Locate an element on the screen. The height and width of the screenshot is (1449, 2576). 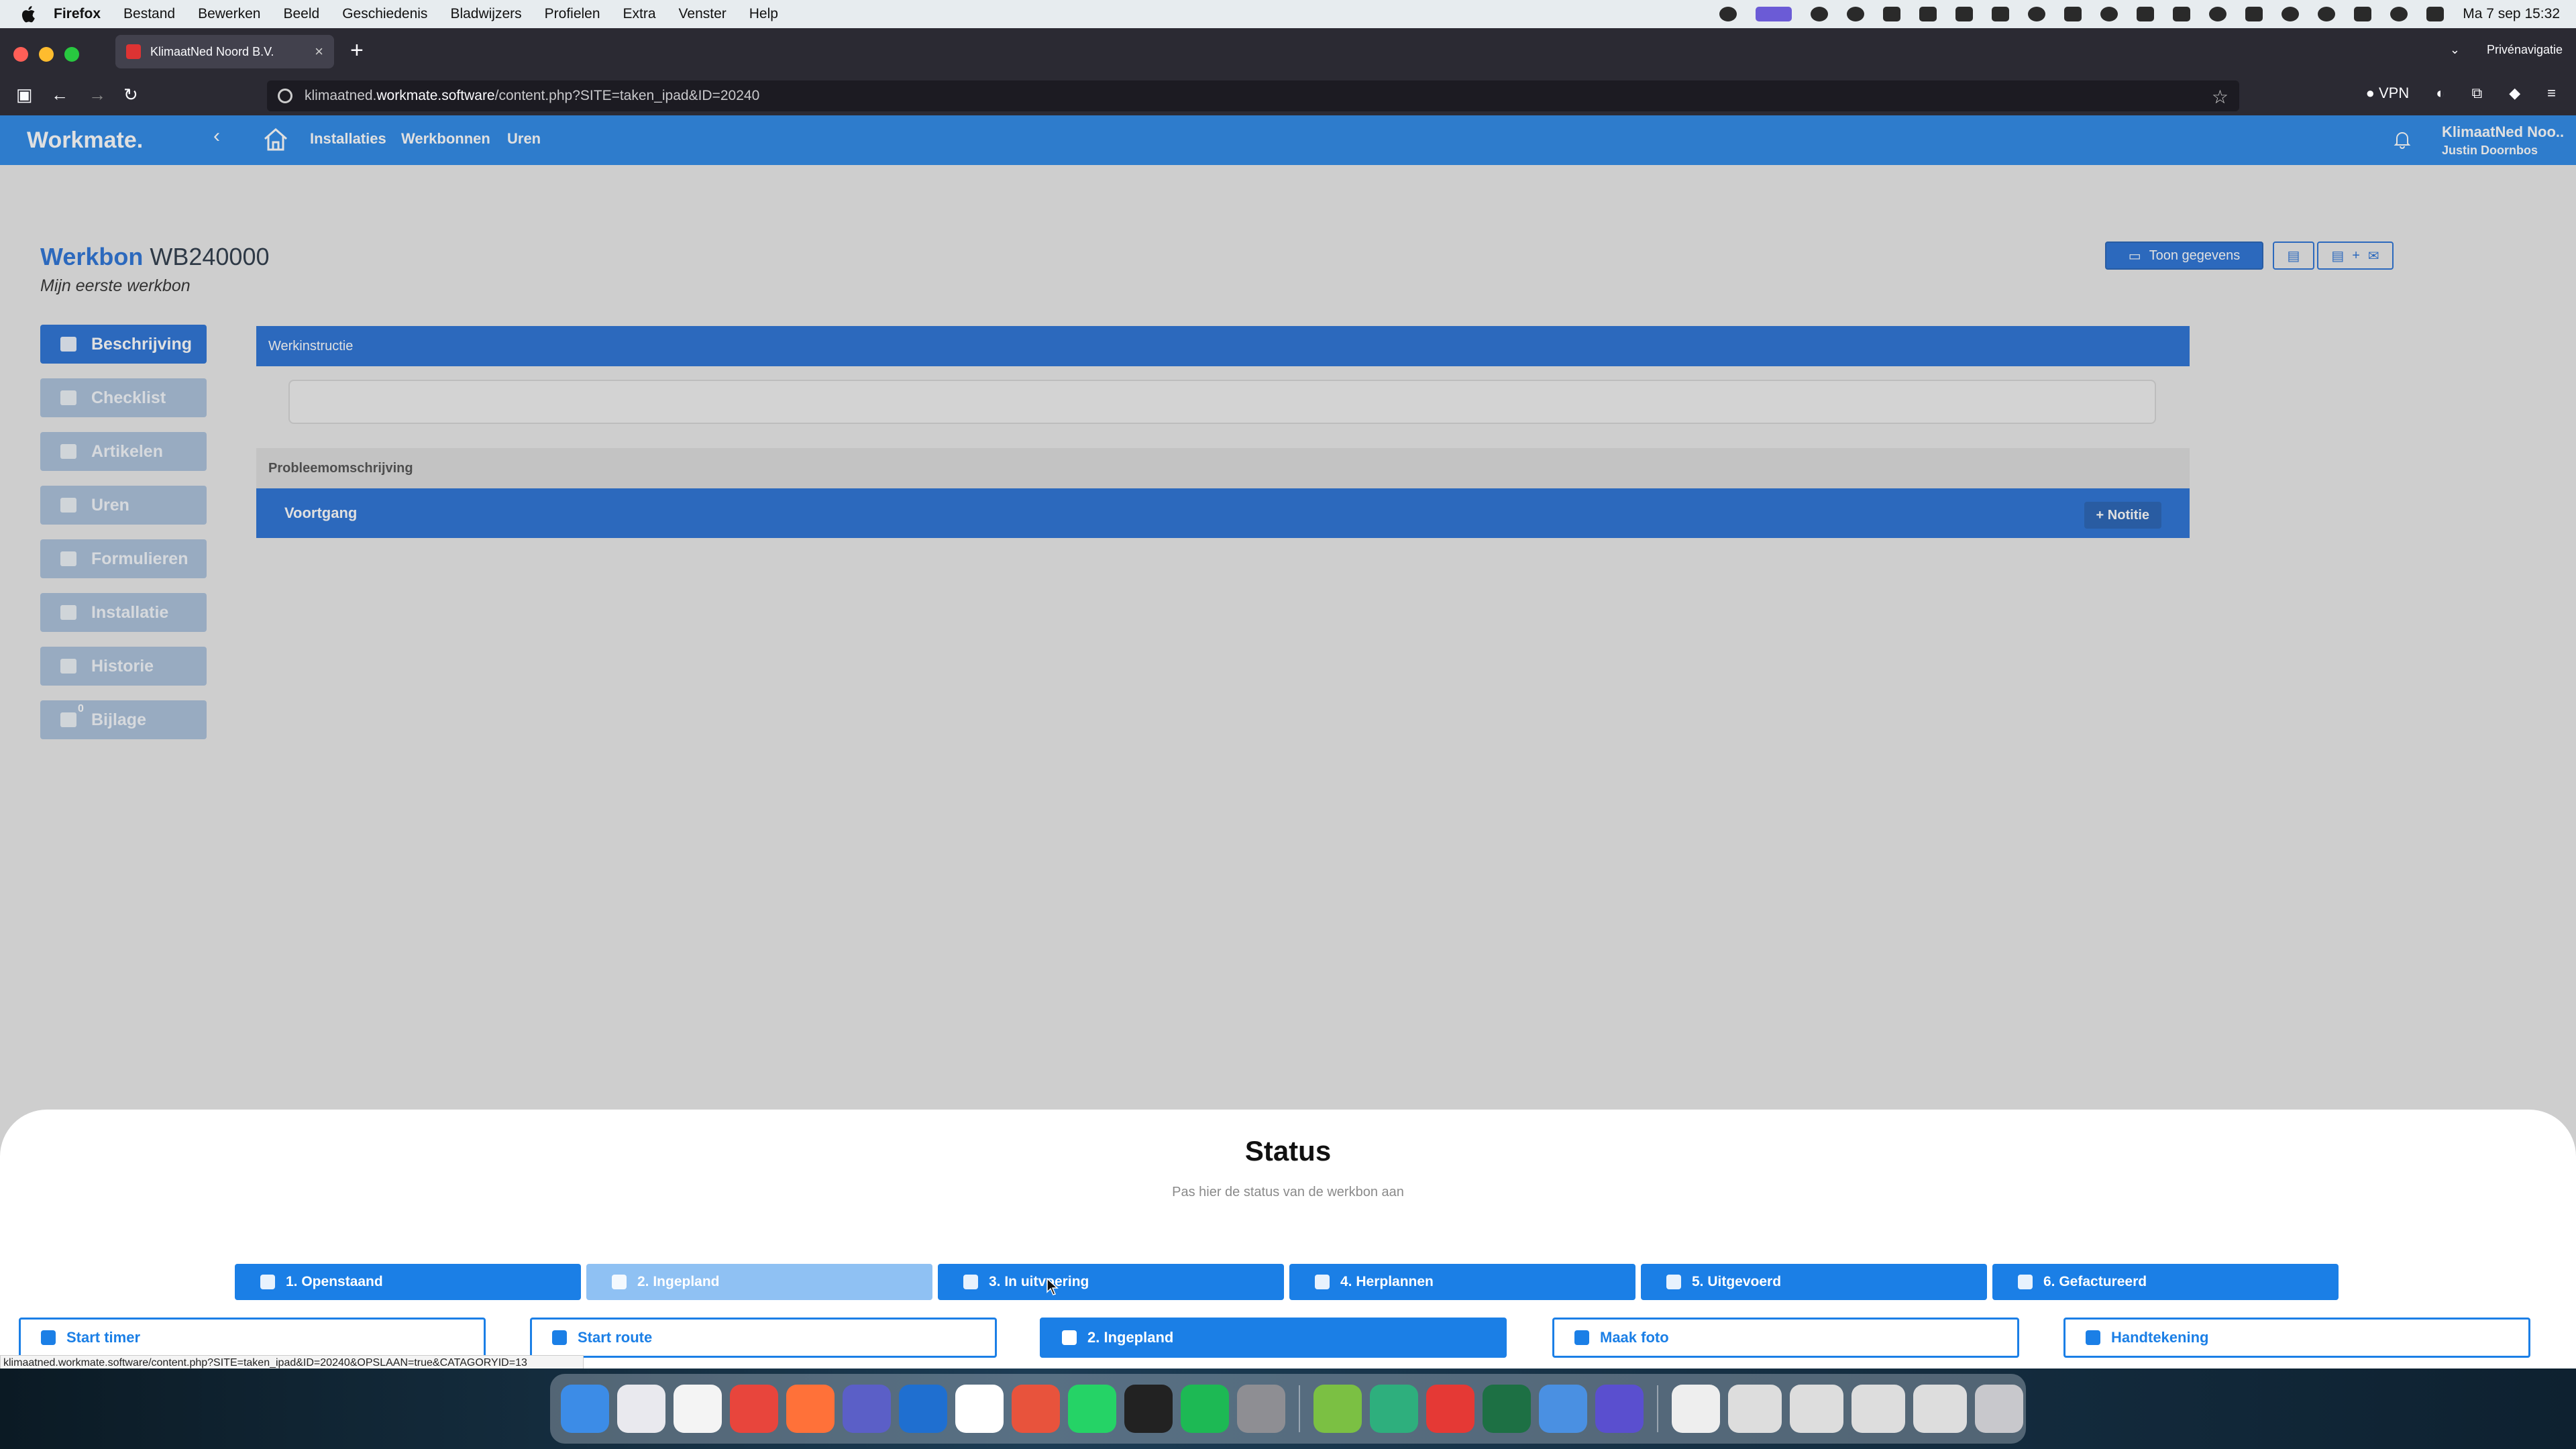
document-icon is located at coordinates (1696, 1409).